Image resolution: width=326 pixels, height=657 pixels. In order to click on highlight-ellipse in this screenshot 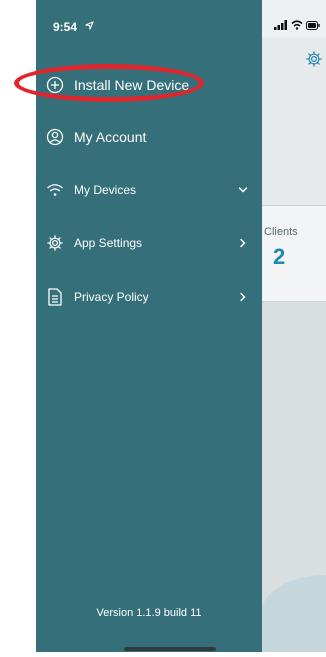, I will do `click(109, 83)`.